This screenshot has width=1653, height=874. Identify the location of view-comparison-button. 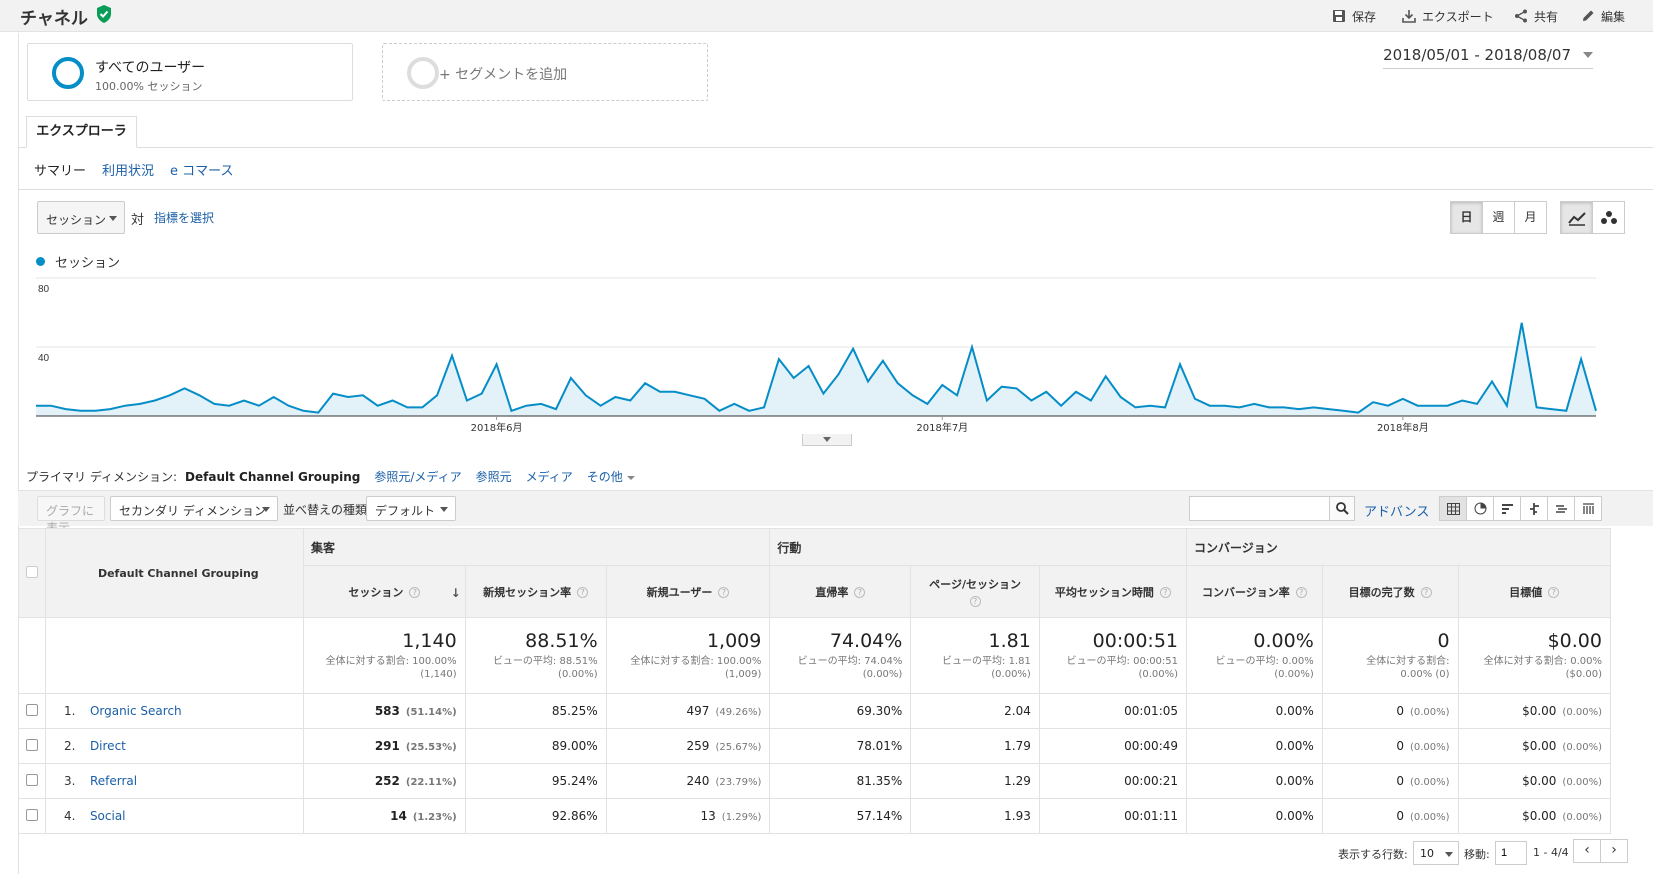
(1534, 508).